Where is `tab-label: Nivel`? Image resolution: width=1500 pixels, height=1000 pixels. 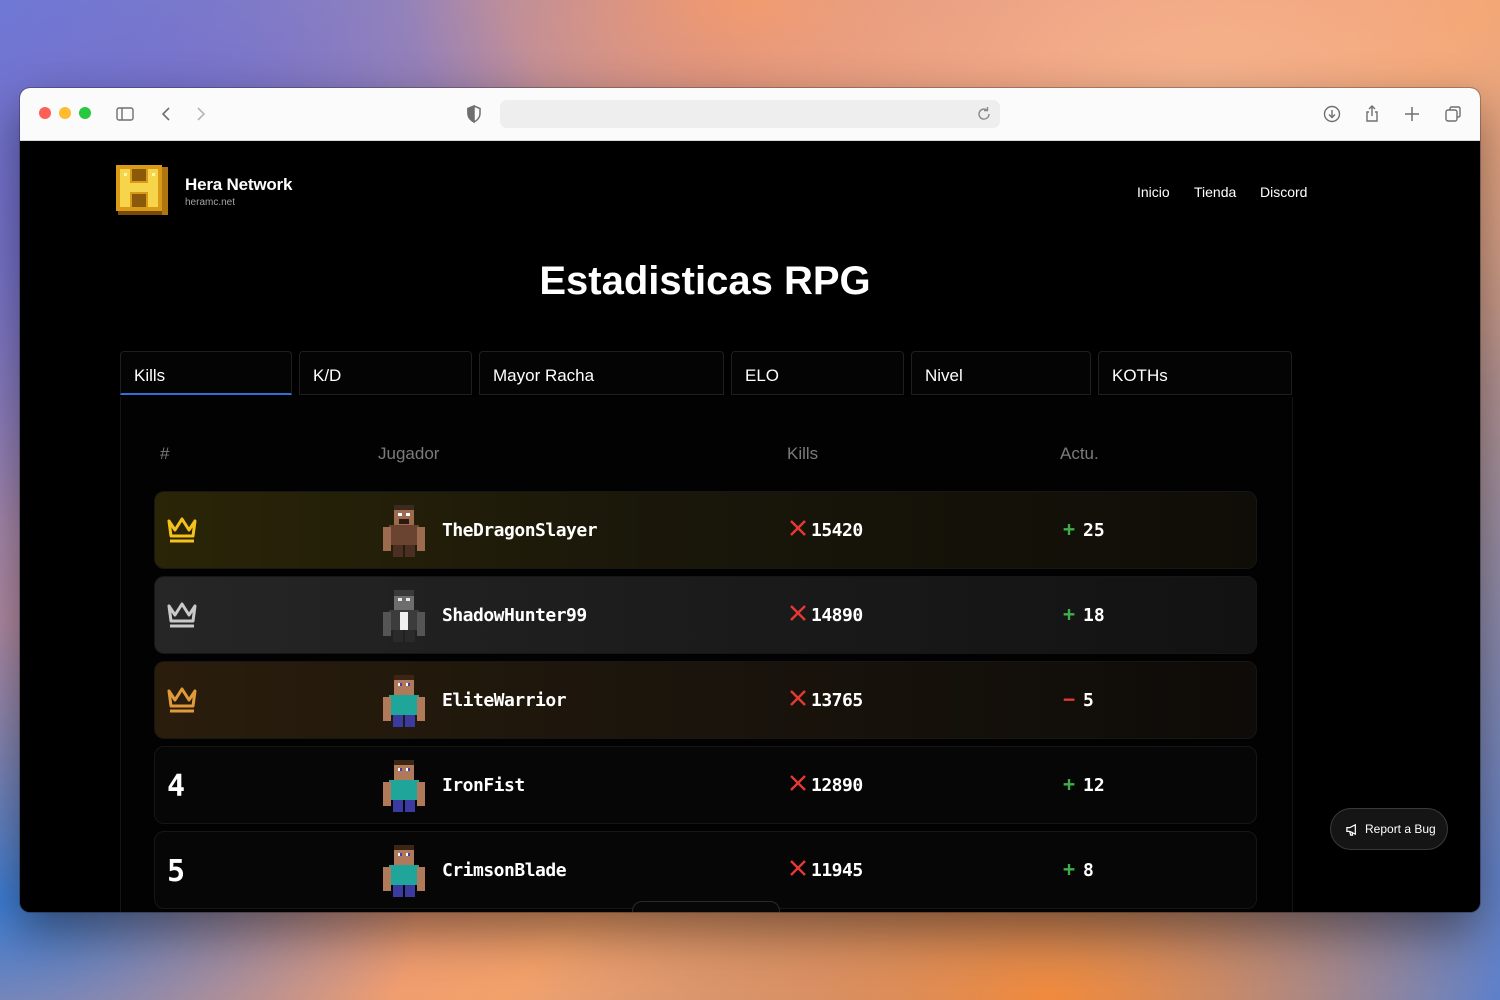 tab-label: Nivel is located at coordinates (944, 375).